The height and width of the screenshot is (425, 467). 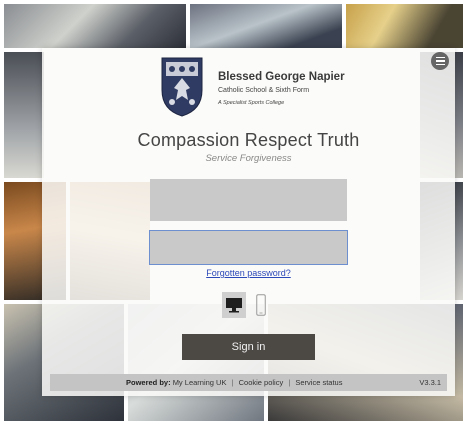 What do you see at coordinates (248, 273) in the screenshot?
I see `forgotten-password-link: Forgotten password?` at bounding box center [248, 273].